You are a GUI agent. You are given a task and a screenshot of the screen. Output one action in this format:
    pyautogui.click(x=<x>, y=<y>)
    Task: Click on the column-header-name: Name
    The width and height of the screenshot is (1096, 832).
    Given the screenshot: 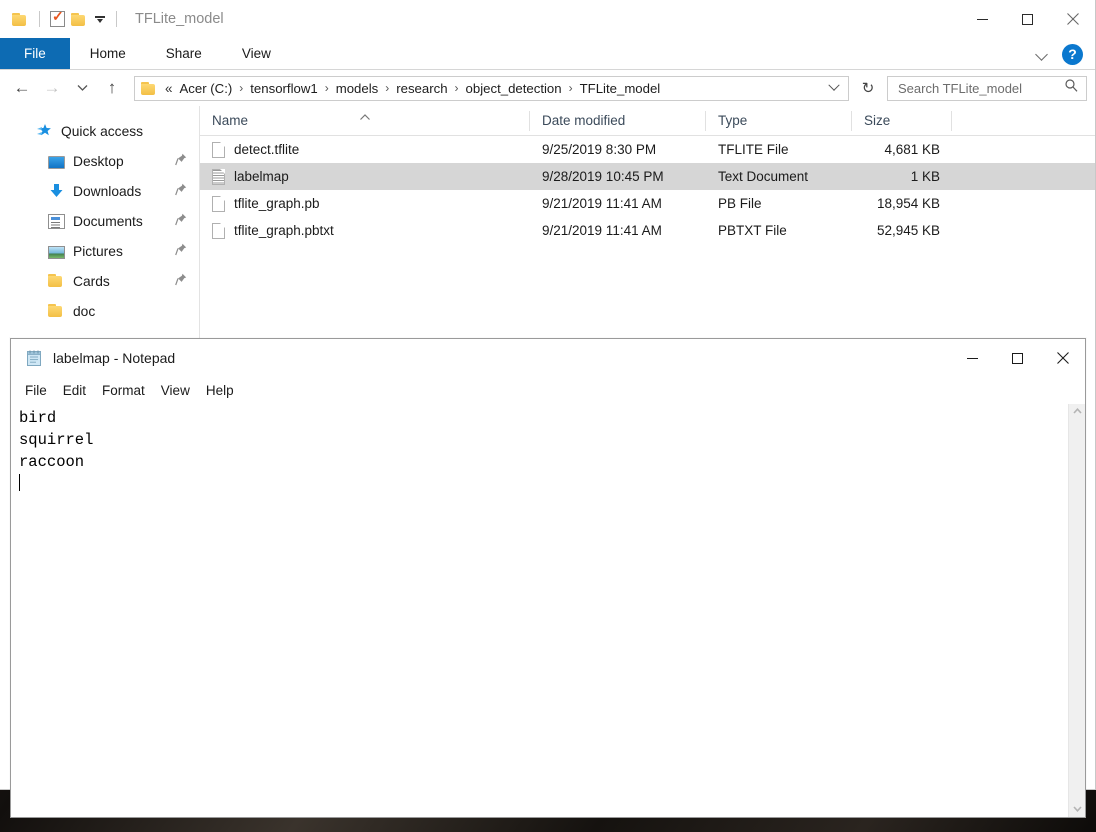 What is the action you would take?
    pyautogui.click(x=365, y=120)
    